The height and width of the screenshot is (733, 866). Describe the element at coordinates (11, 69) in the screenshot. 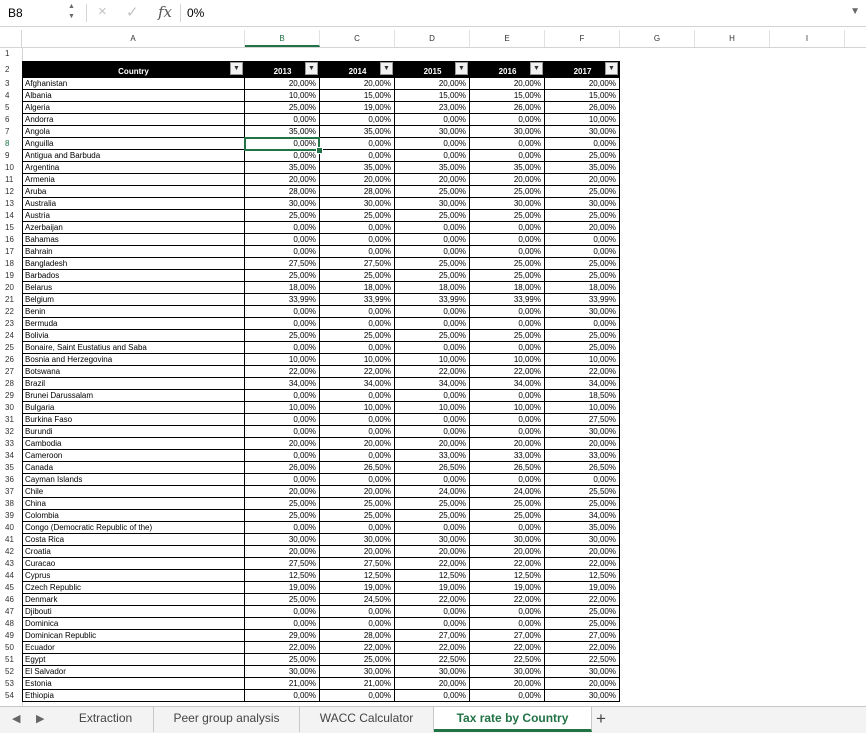

I see `row-header-2: 2` at that location.